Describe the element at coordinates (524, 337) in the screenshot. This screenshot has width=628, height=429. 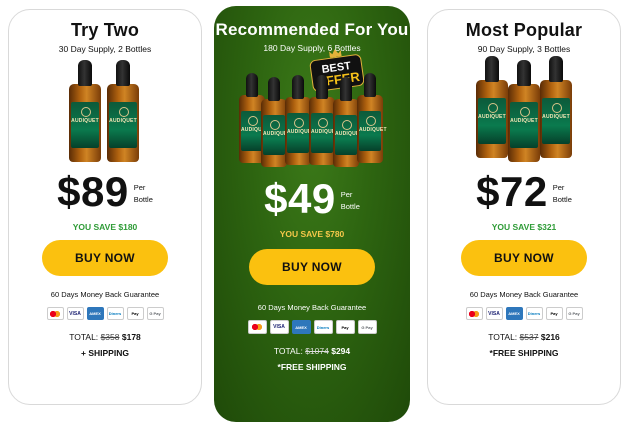
I see `total-price: TOTAL: $537 $216` at that location.